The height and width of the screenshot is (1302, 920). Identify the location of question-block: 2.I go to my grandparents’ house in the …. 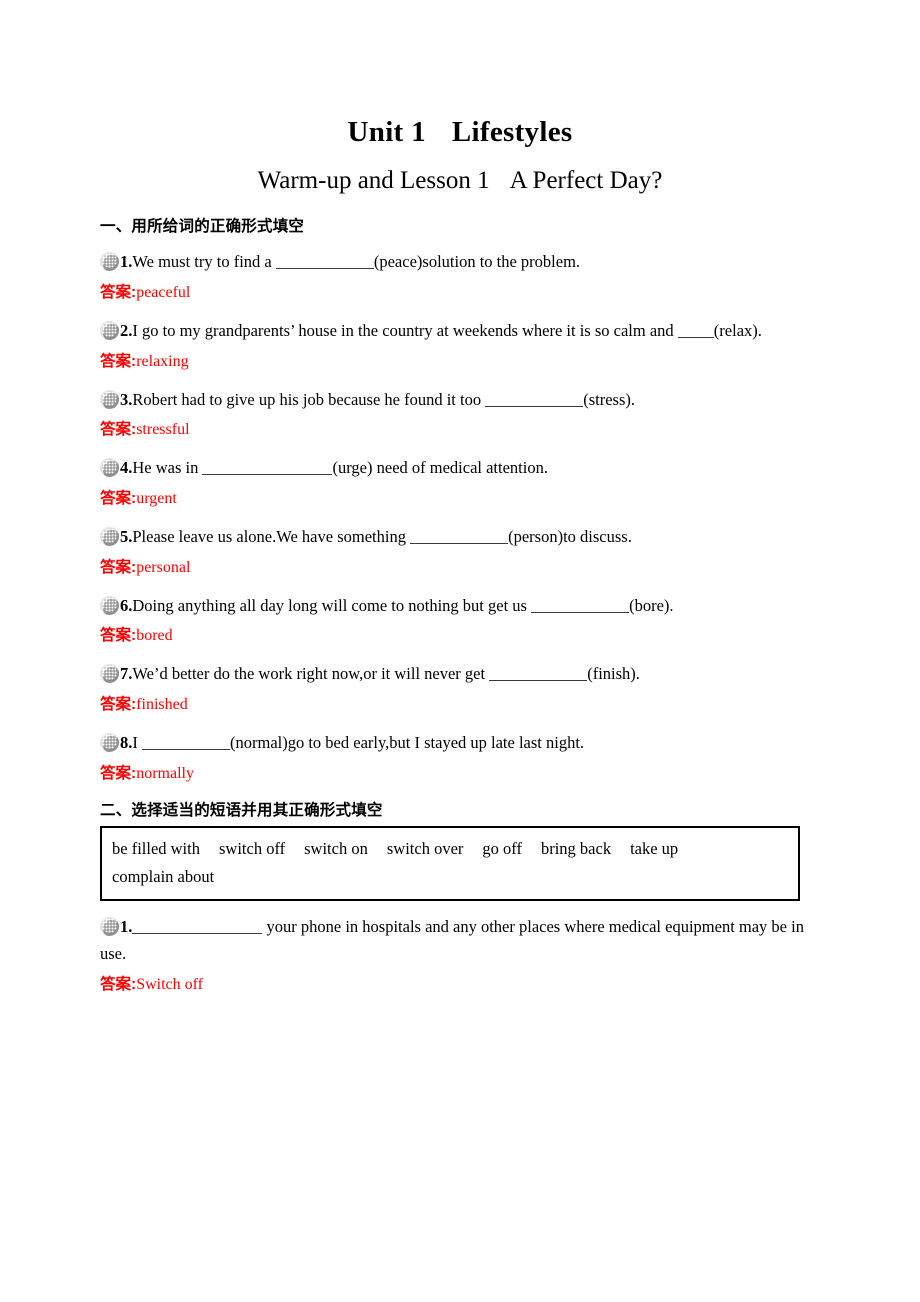
(460, 339).